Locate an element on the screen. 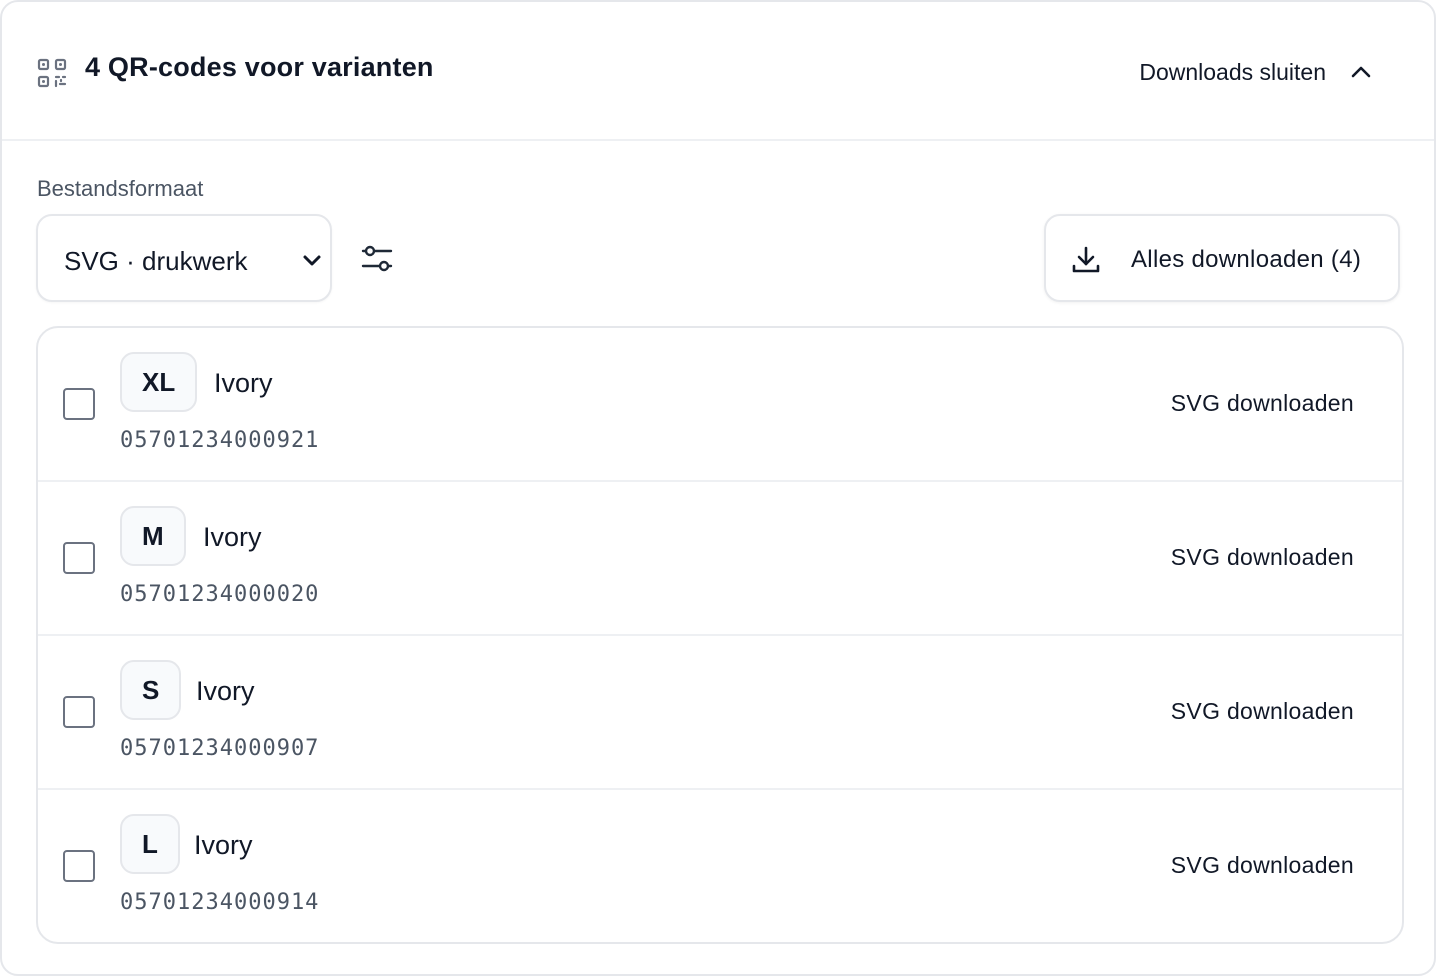 This screenshot has width=1436, height=976. variant-barcode: 05701234000914 is located at coordinates (220, 902).